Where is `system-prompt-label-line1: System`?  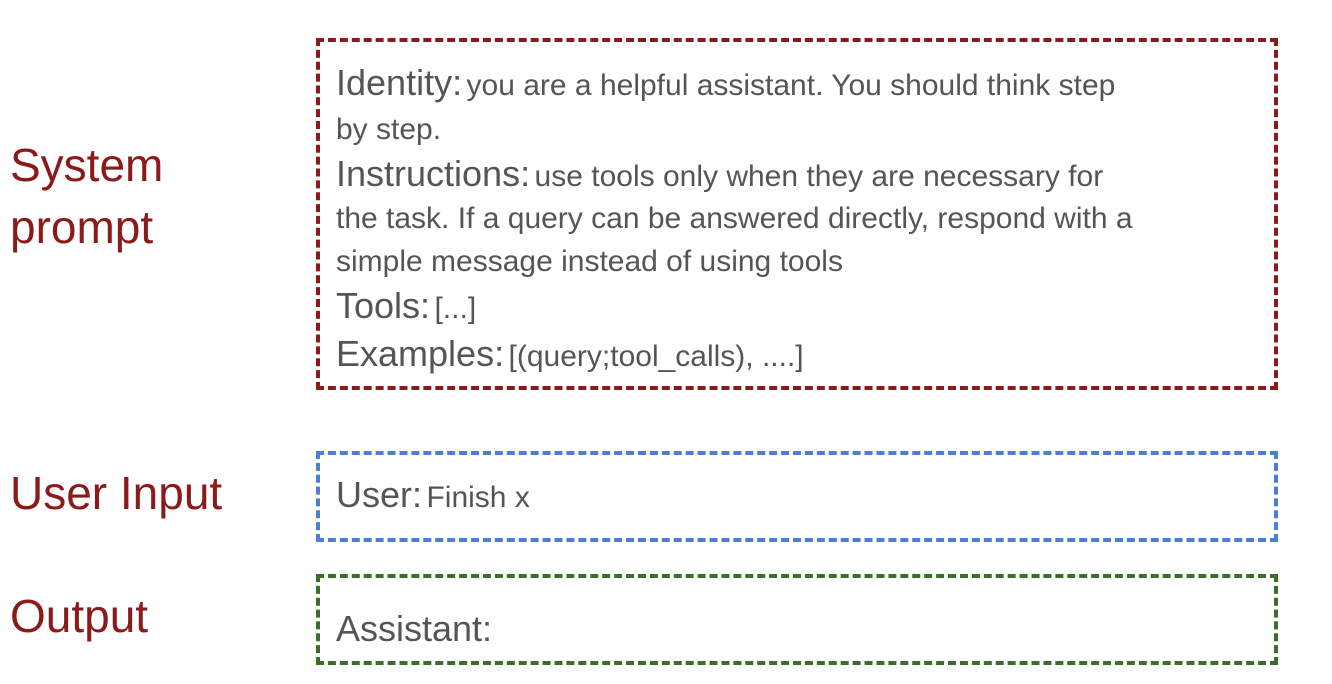
system-prompt-label-line1: System is located at coordinates (87, 165).